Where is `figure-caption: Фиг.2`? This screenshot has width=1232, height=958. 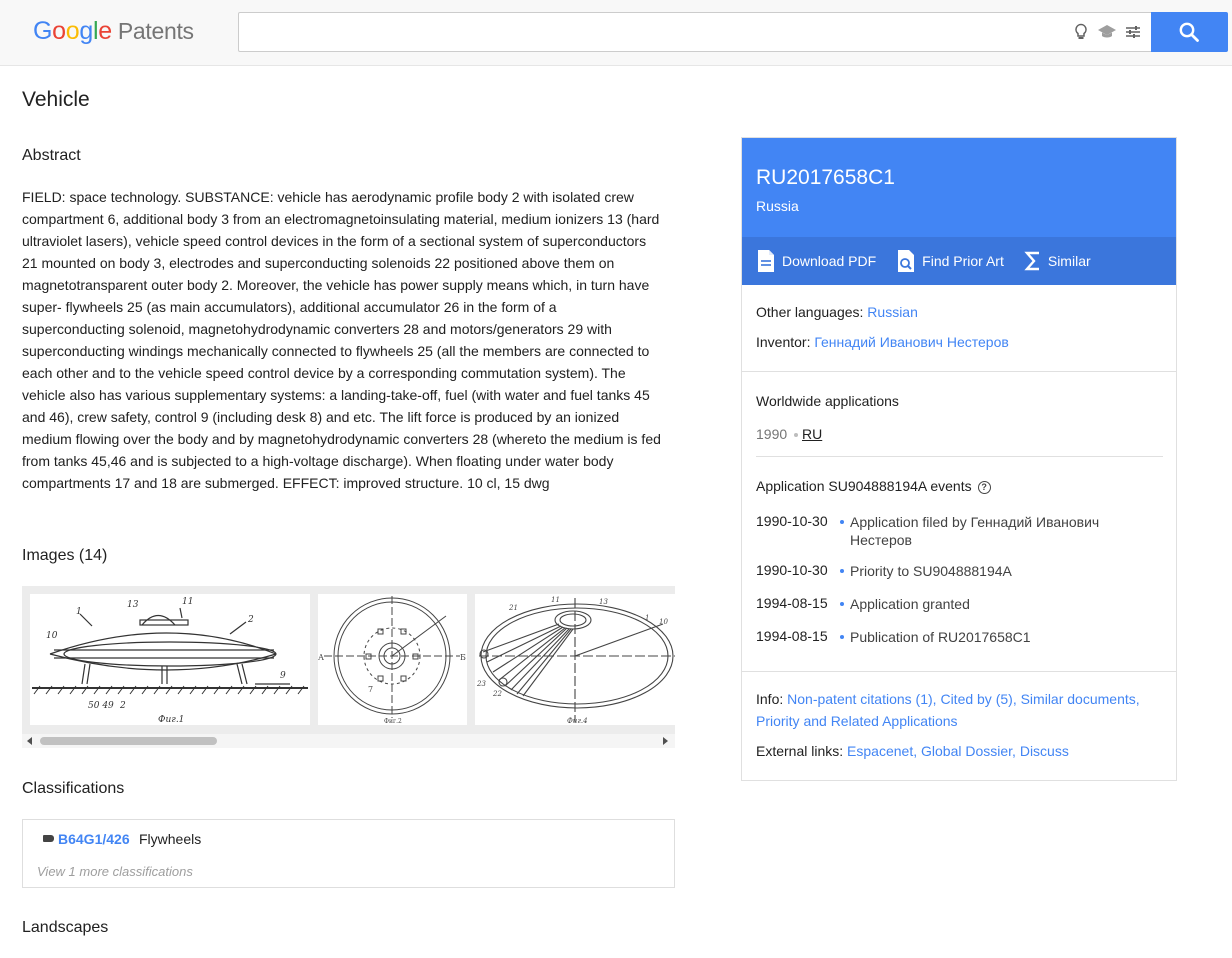 figure-caption: Фиг.2 is located at coordinates (393, 721).